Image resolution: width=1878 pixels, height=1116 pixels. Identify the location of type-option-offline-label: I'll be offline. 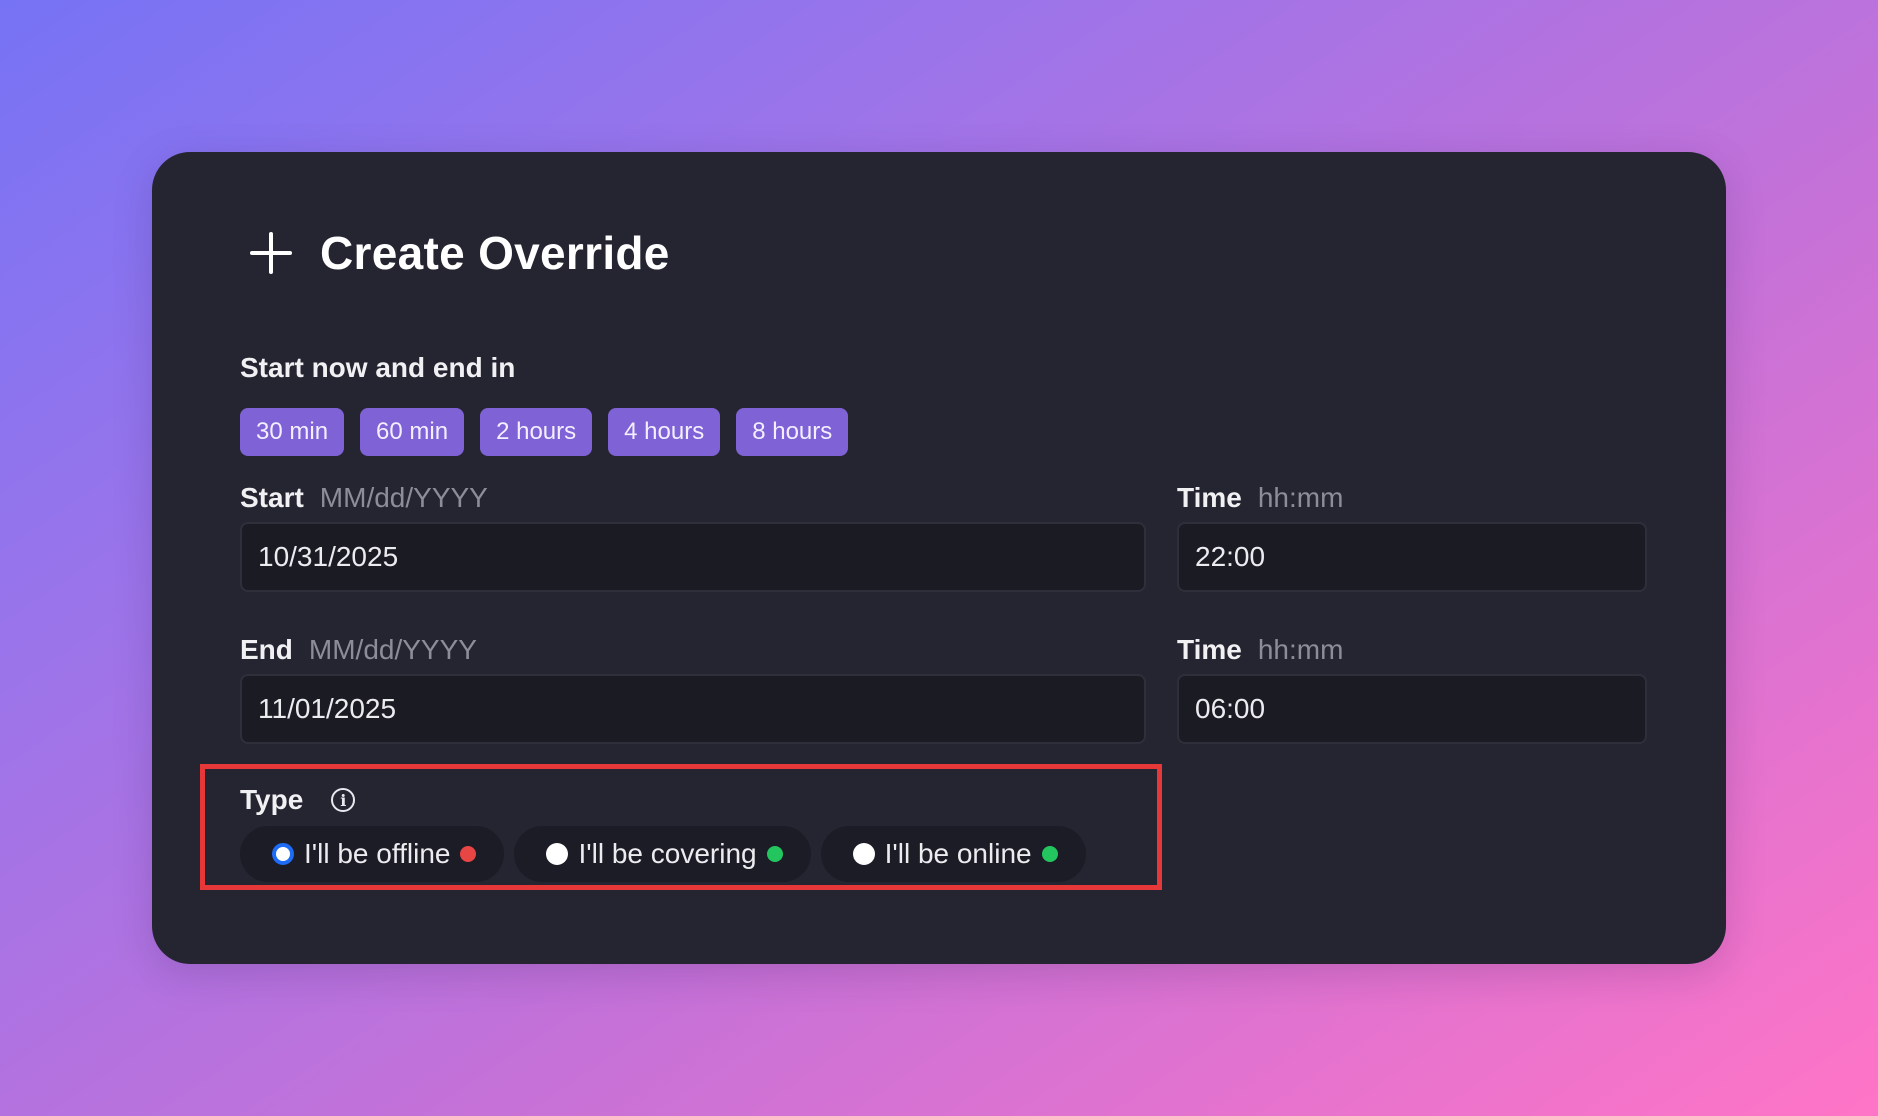
(377, 853).